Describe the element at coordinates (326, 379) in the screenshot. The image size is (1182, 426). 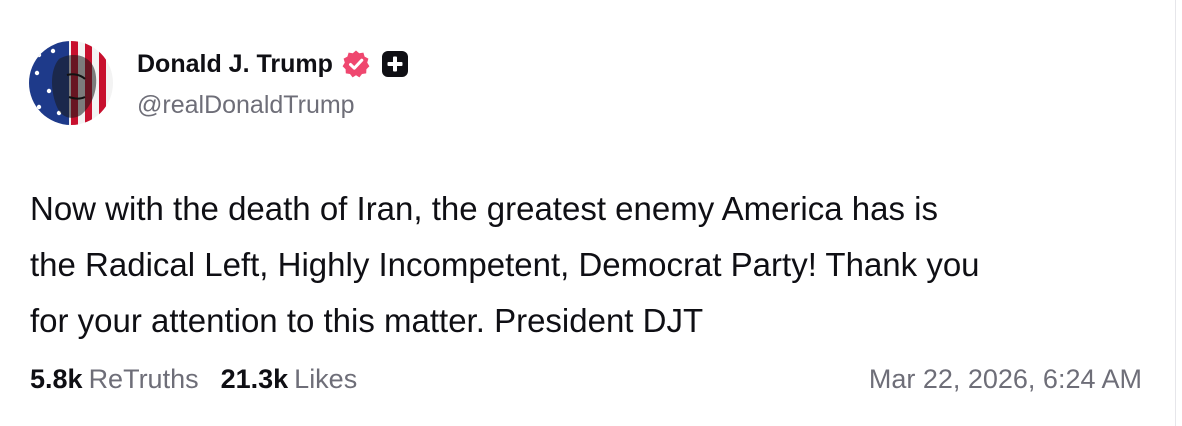
I see `likes-label: Likes` at that location.